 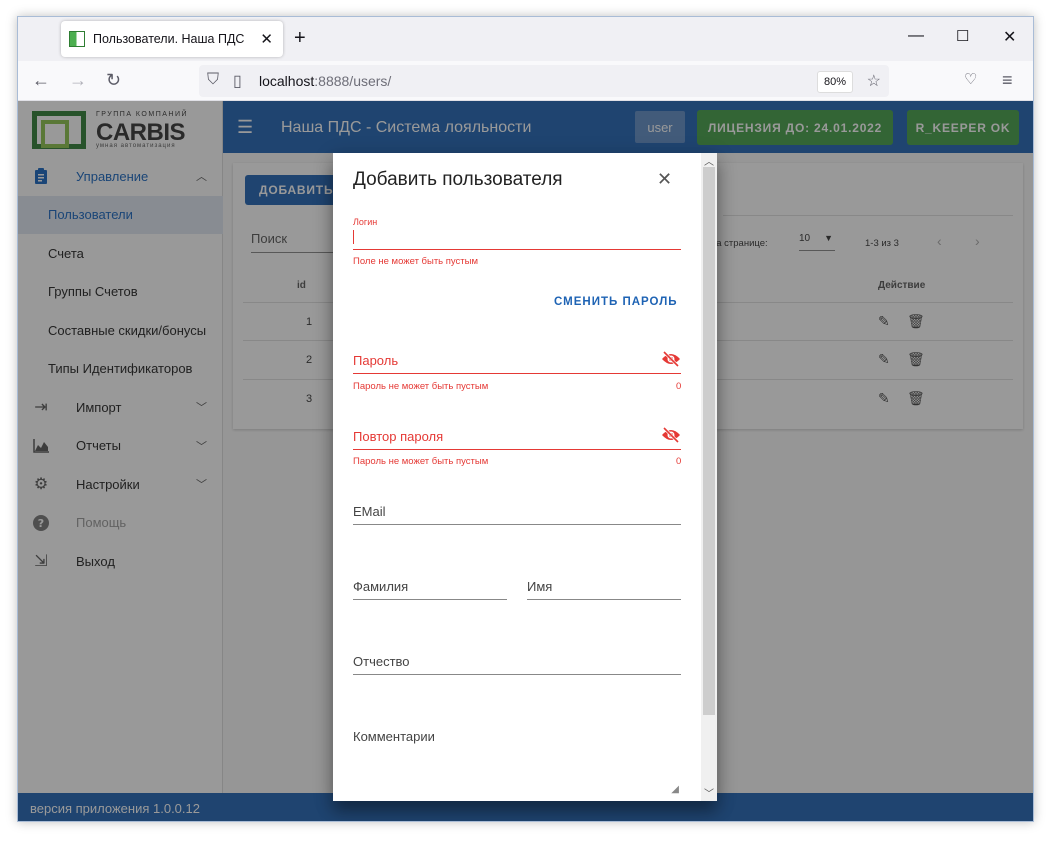 What do you see at coordinates (458, 179) in the screenshot?
I see `dialog-title: Добавить пользователя` at bounding box center [458, 179].